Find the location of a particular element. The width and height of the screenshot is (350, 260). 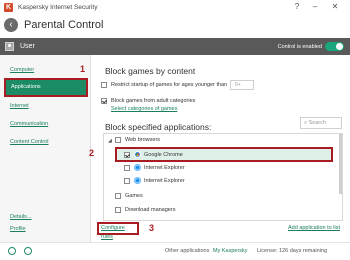

settings-gear-icon is located at coordinates (12, 251).